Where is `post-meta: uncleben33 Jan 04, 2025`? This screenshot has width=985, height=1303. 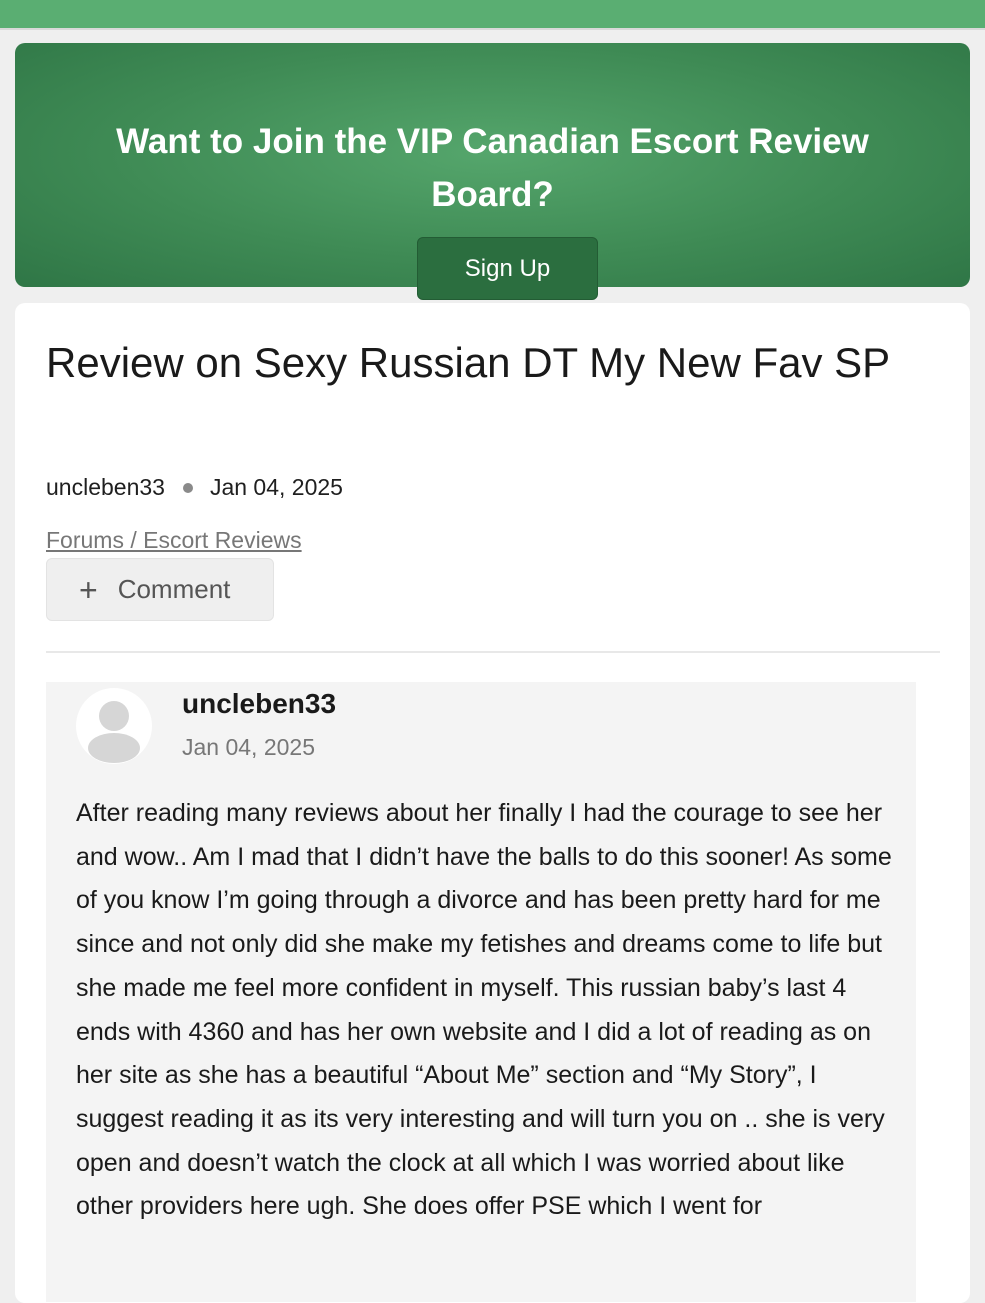
post-meta: uncleben33 Jan 04, 2025 is located at coordinates (194, 487).